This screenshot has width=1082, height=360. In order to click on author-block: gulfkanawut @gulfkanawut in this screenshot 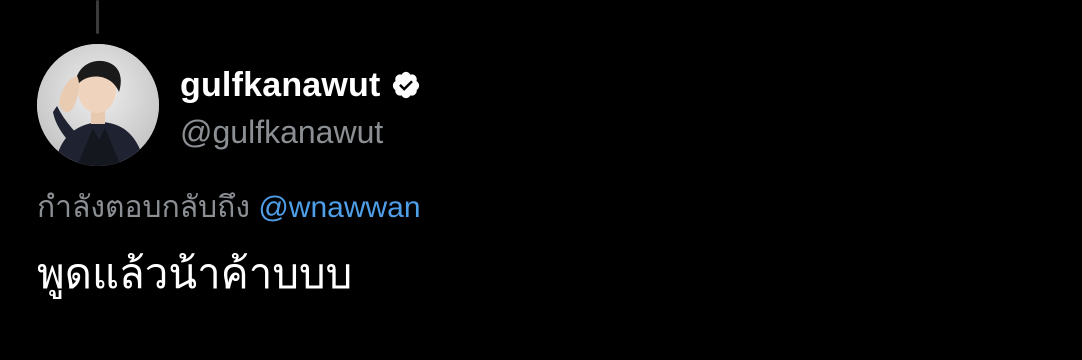, I will do `click(300, 107)`.